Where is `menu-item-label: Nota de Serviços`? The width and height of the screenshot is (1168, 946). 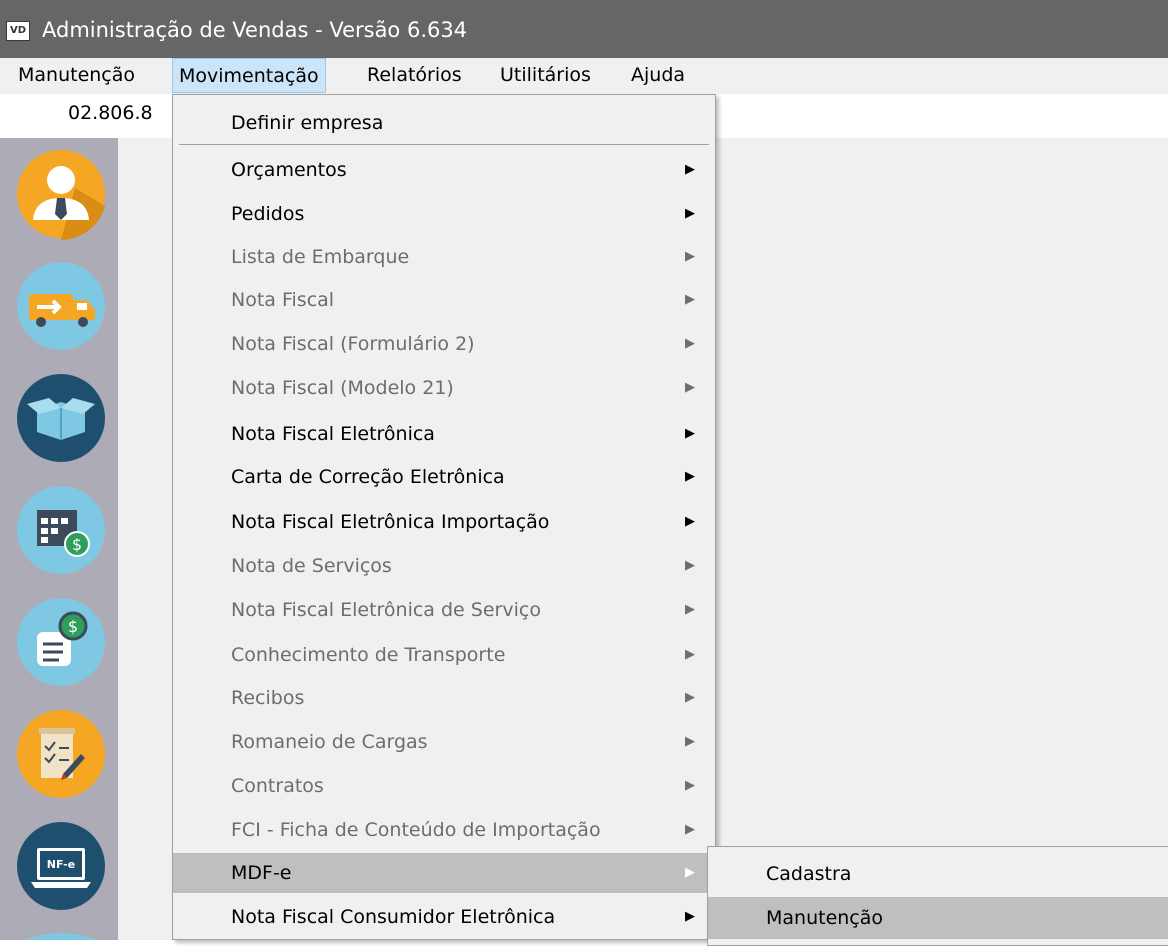 menu-item-label: Nota de Serviços is located at coordinates (311, 566).